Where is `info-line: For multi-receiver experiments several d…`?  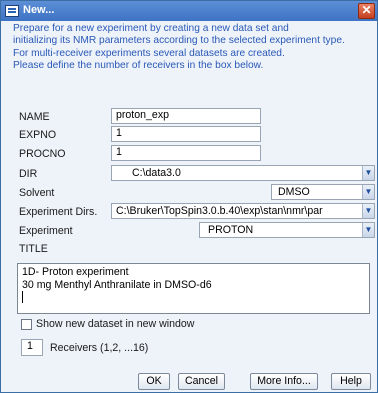
info-line: For multi-receiver experiments several d… is located at coordinates (149, 53).